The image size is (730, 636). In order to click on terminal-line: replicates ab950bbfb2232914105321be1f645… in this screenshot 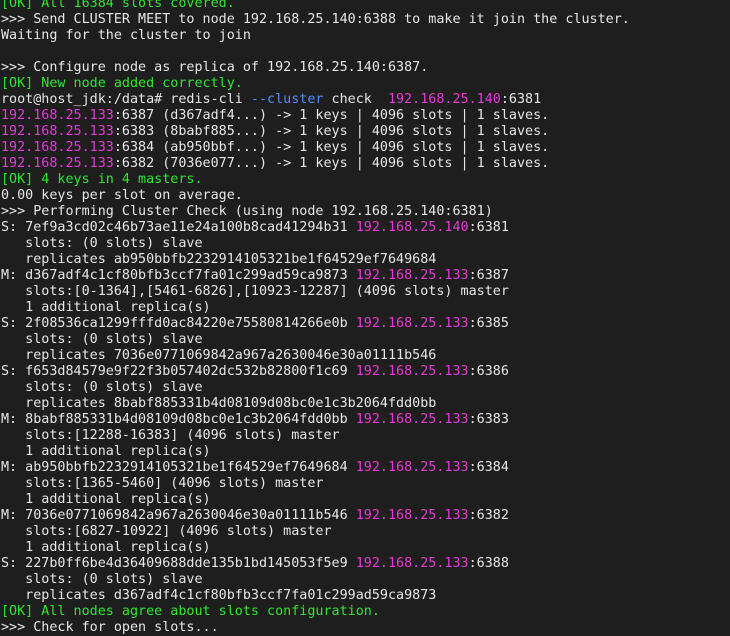, I will do `click(365, 260)`.